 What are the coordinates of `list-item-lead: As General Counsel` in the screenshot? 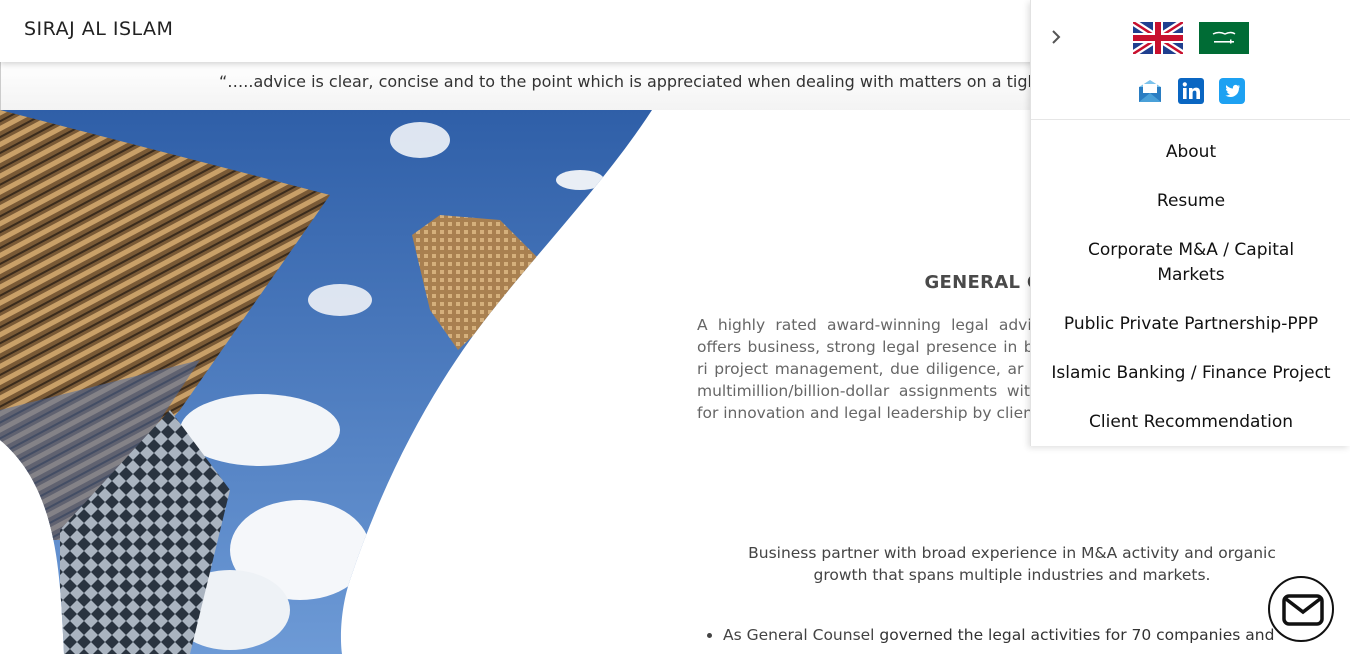 It's located at (801, 635).